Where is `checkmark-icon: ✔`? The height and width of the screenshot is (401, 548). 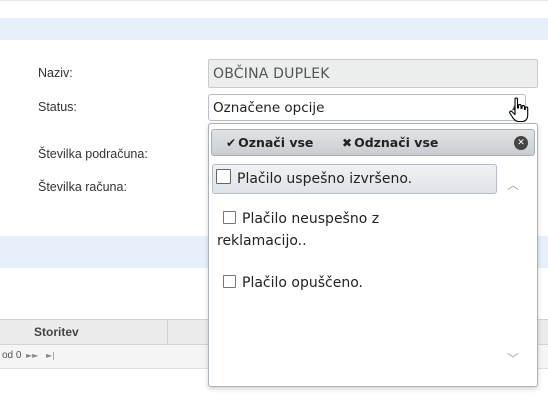
checkmark-icon: ✔ is located at coordinates (231, 143).